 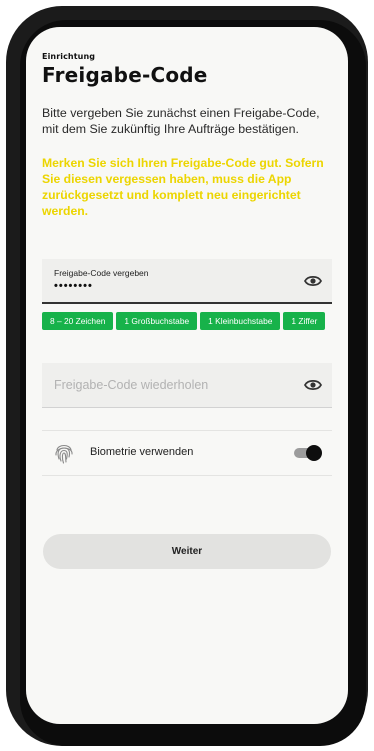 I want to click on repeat-code-placeholder: Freigabe-Code wiederholen, so click(x=131, y=385).